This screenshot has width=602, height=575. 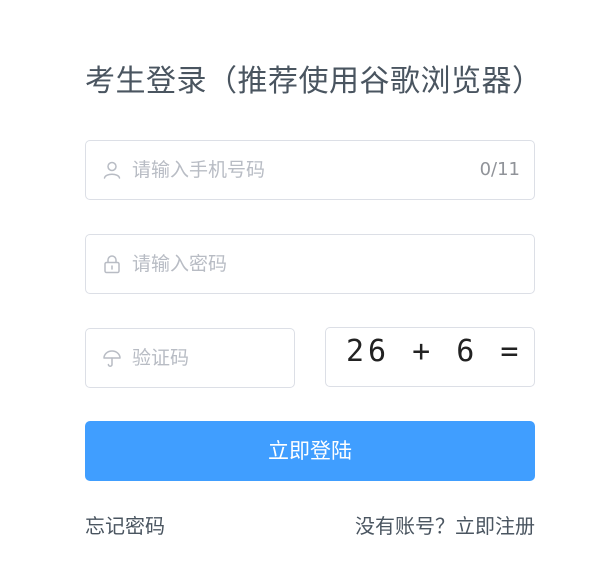 I want to click on login-button: 立即登陆, so click(x=310, y=451).